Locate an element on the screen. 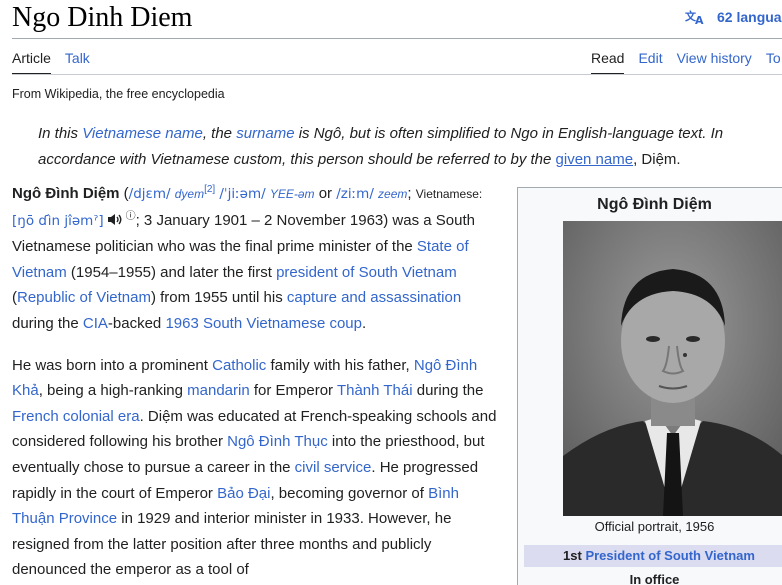 Image resolution: width=782 pixels, height=585 pixels. text: -backed is located at coordinates (136, 323).